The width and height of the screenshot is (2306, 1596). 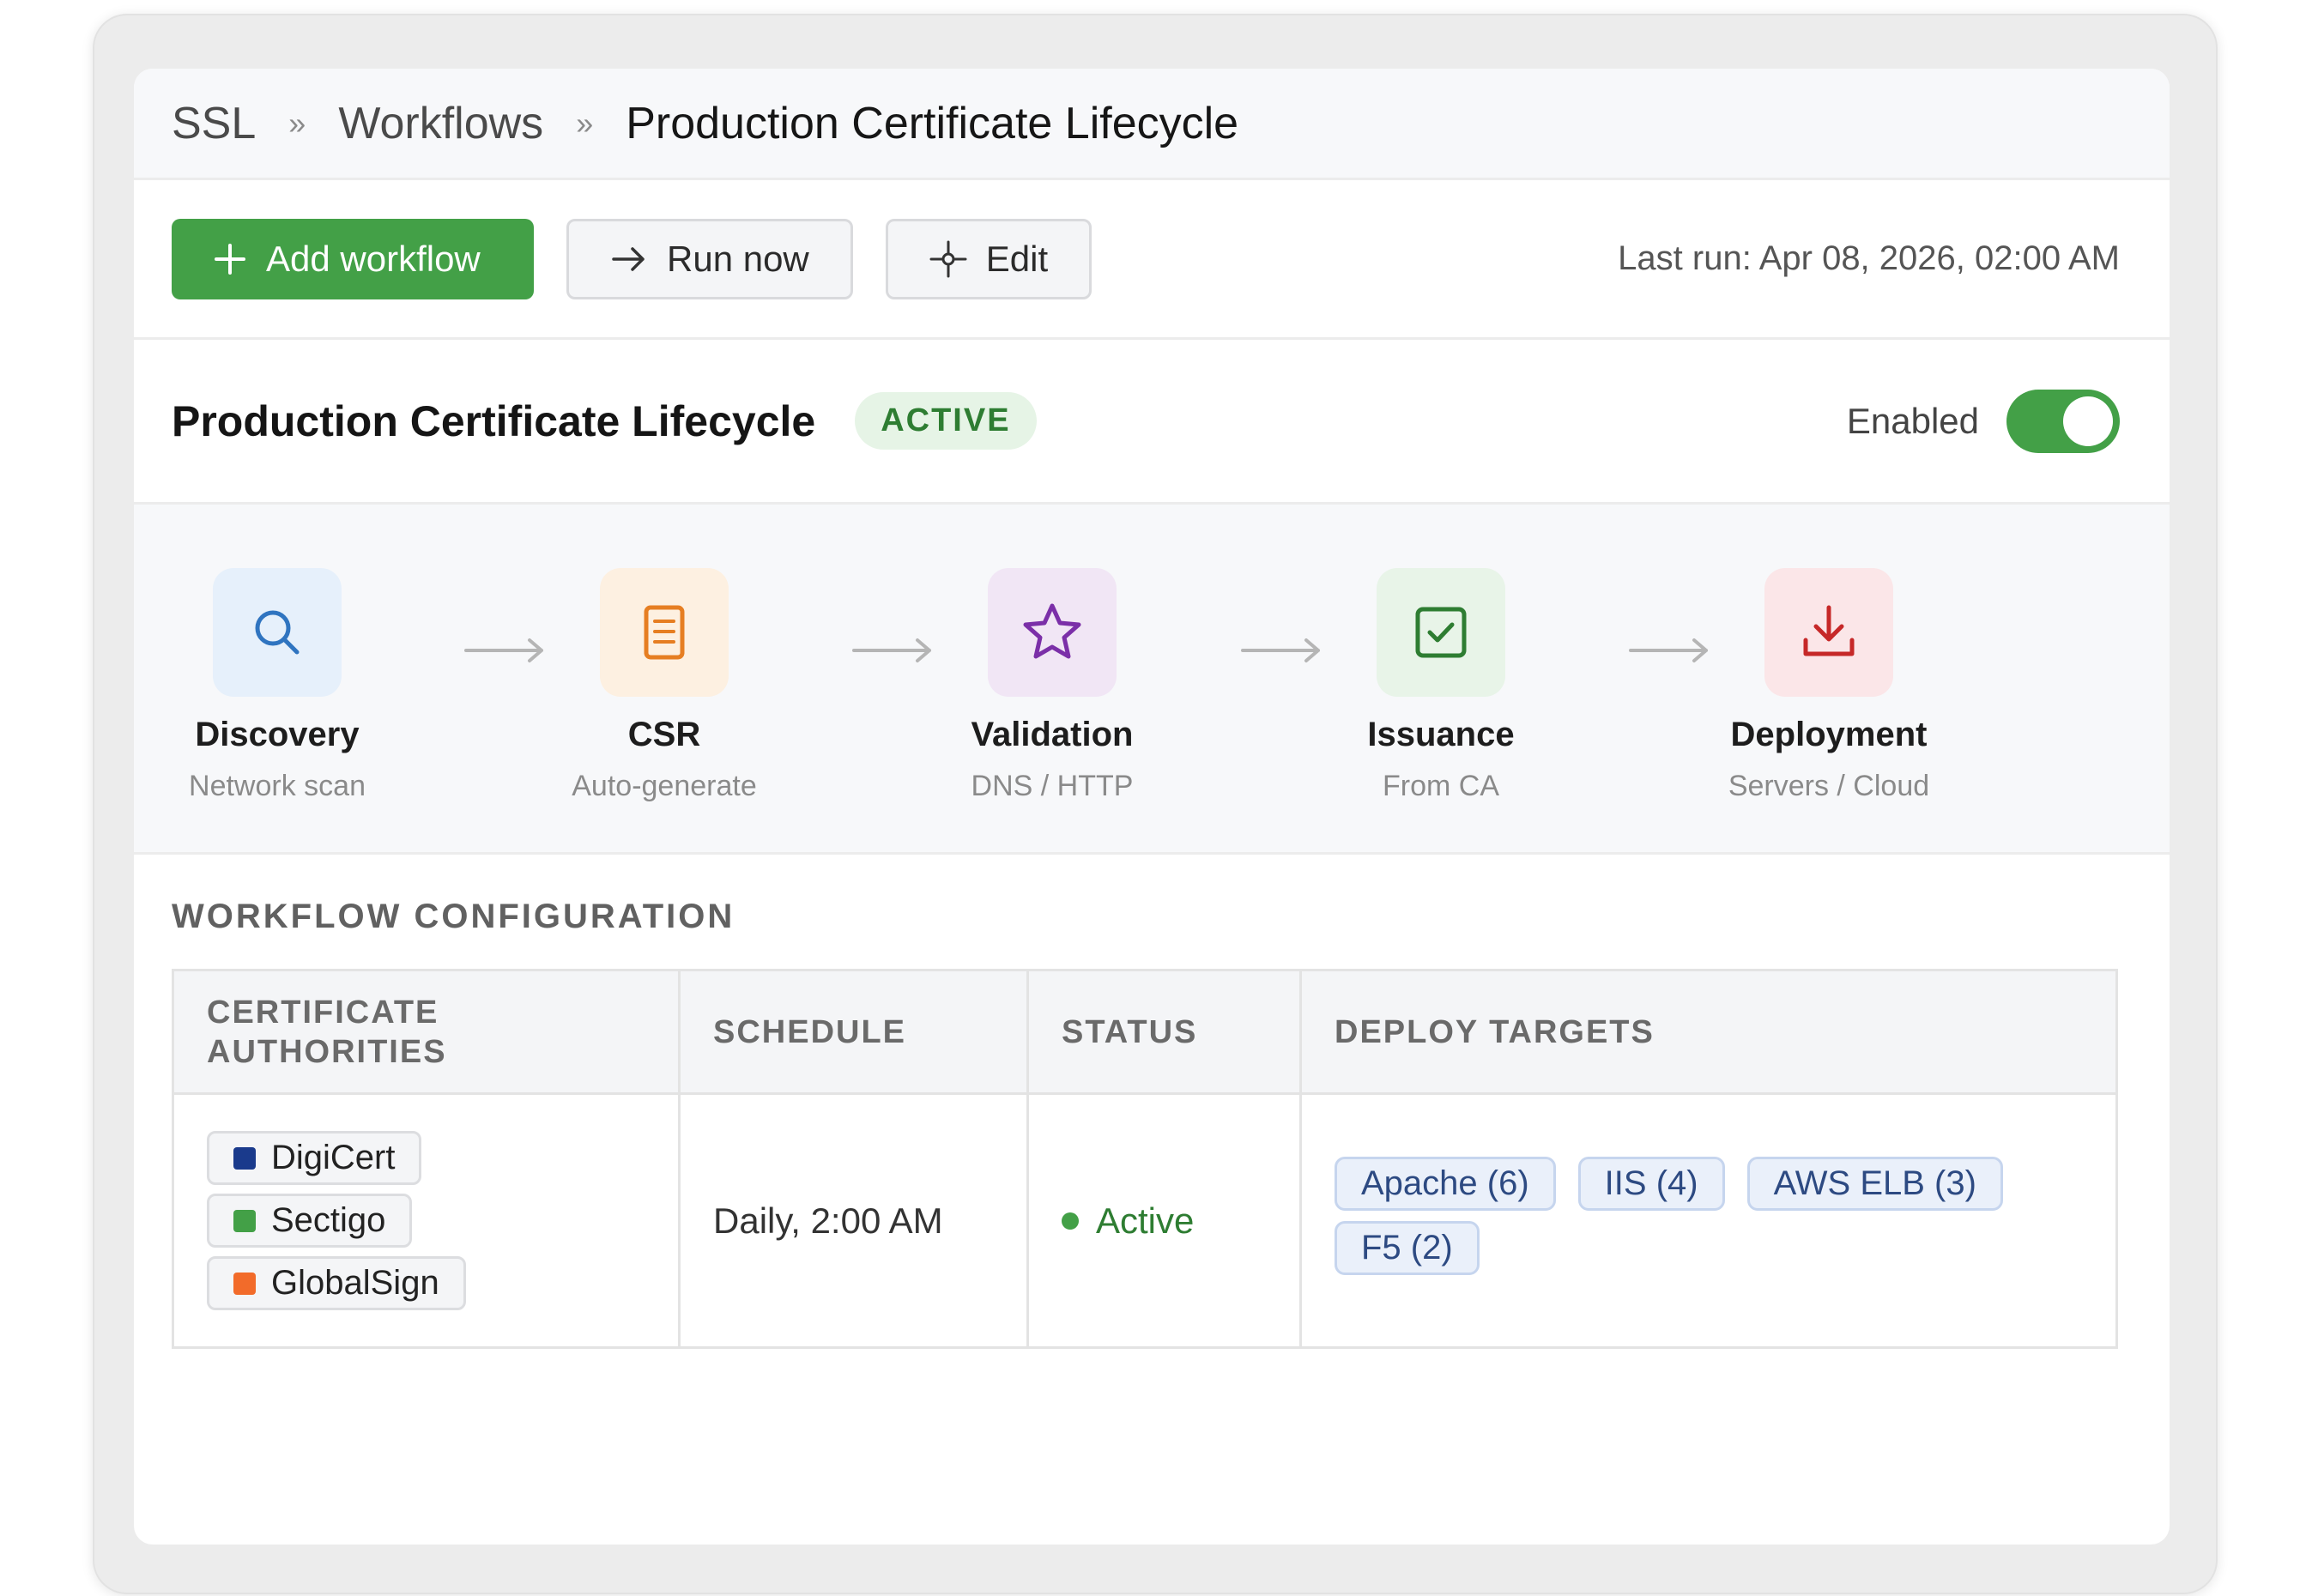 I want to click on breadcrumb-workflows: Workflows, so click(x=440, y=124).